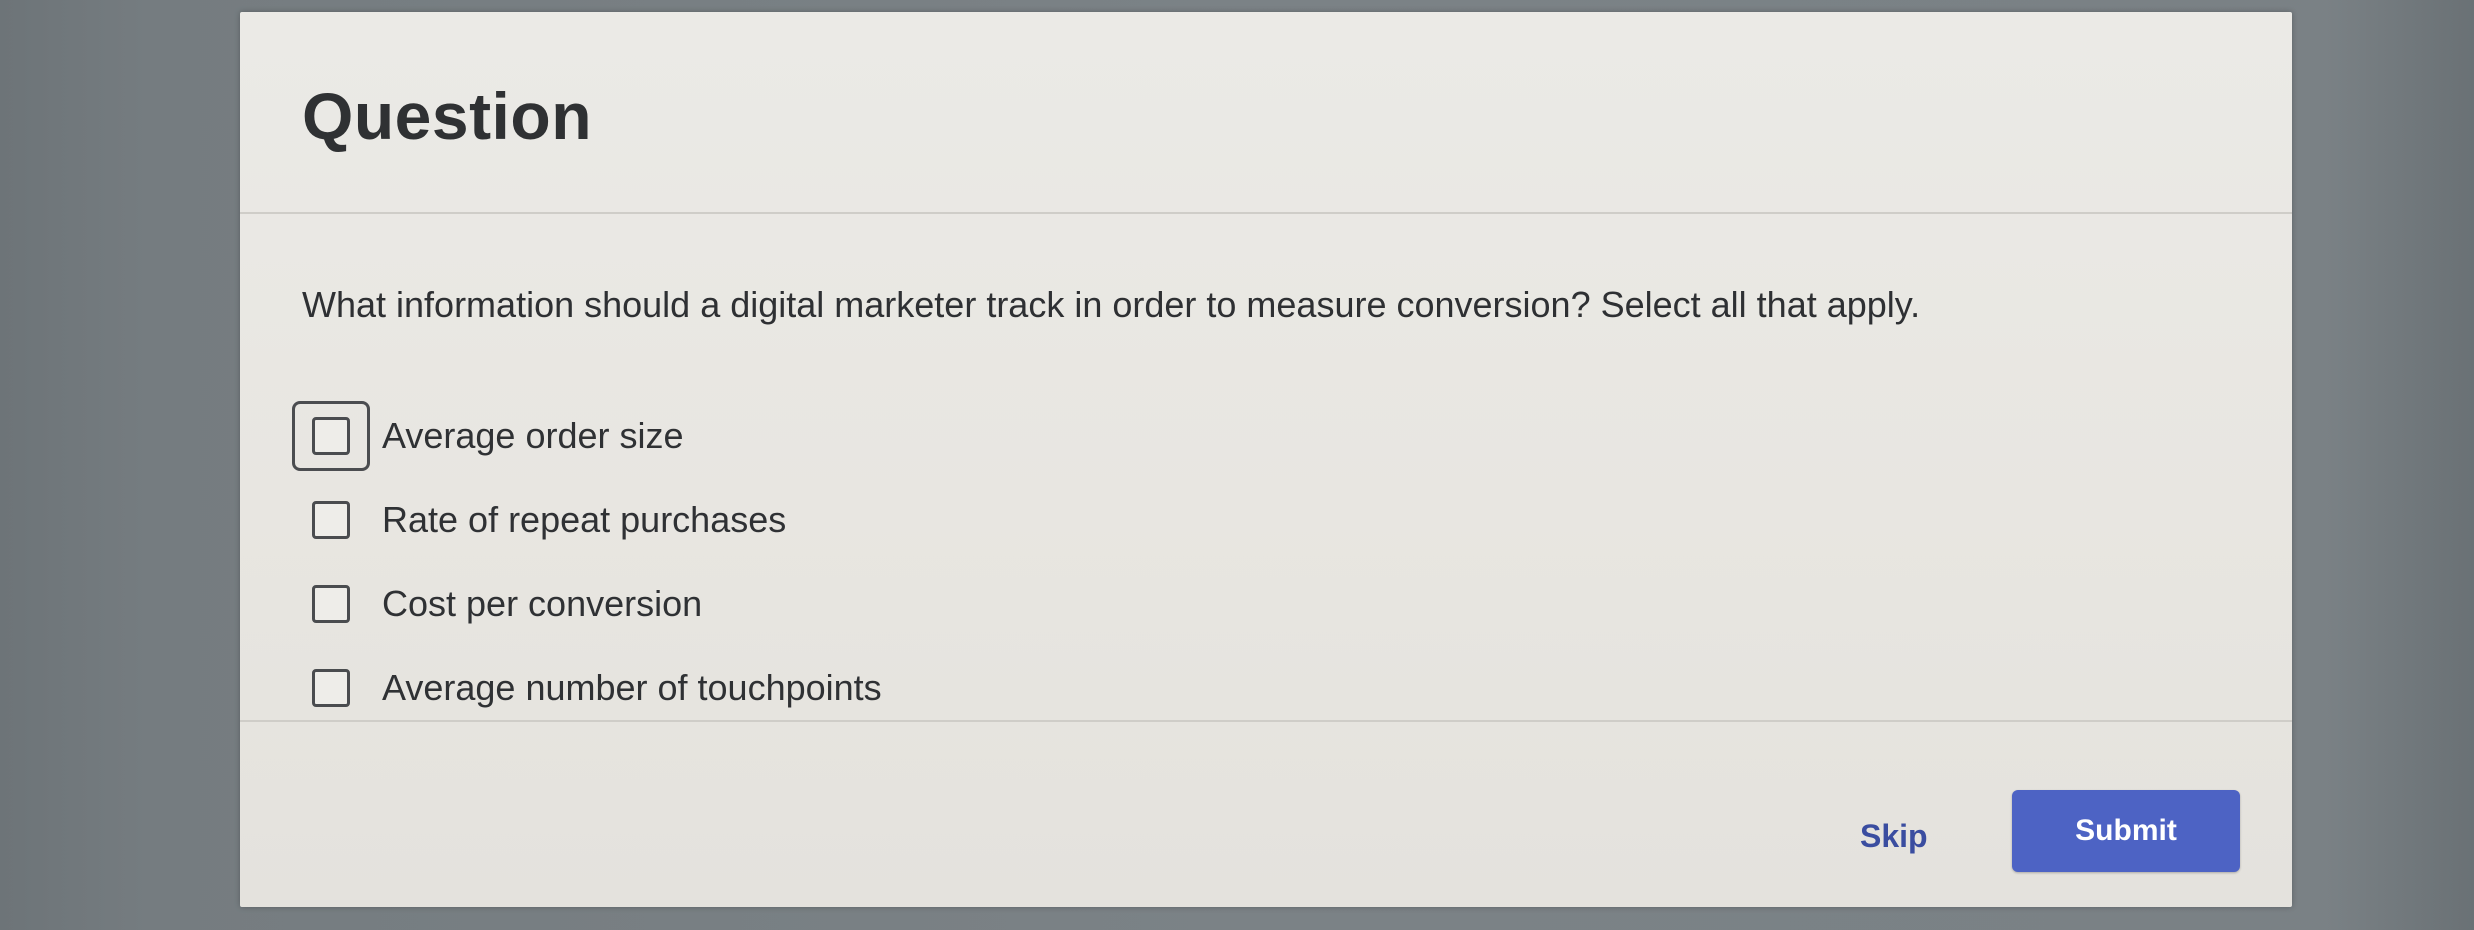 The width and height of the screenshot is (2474, 930). What do you see at coordinates (1042, 688) in the screenshot?
I see `option-average-number-of-touchpoints: Average number of touchpoints` at bounding box center [1042, 688].